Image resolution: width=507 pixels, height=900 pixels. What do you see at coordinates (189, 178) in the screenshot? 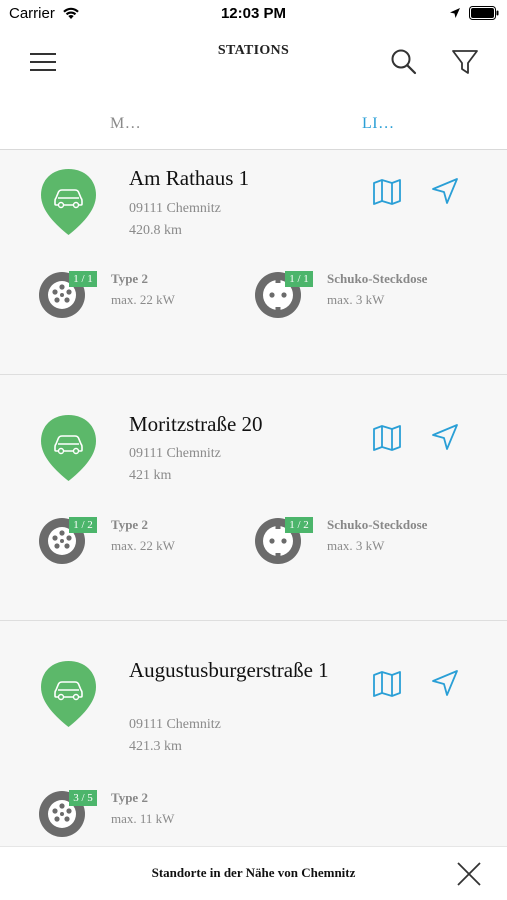
I see `station-name: Am Rathaus 1` at bounding box center [189, 178].